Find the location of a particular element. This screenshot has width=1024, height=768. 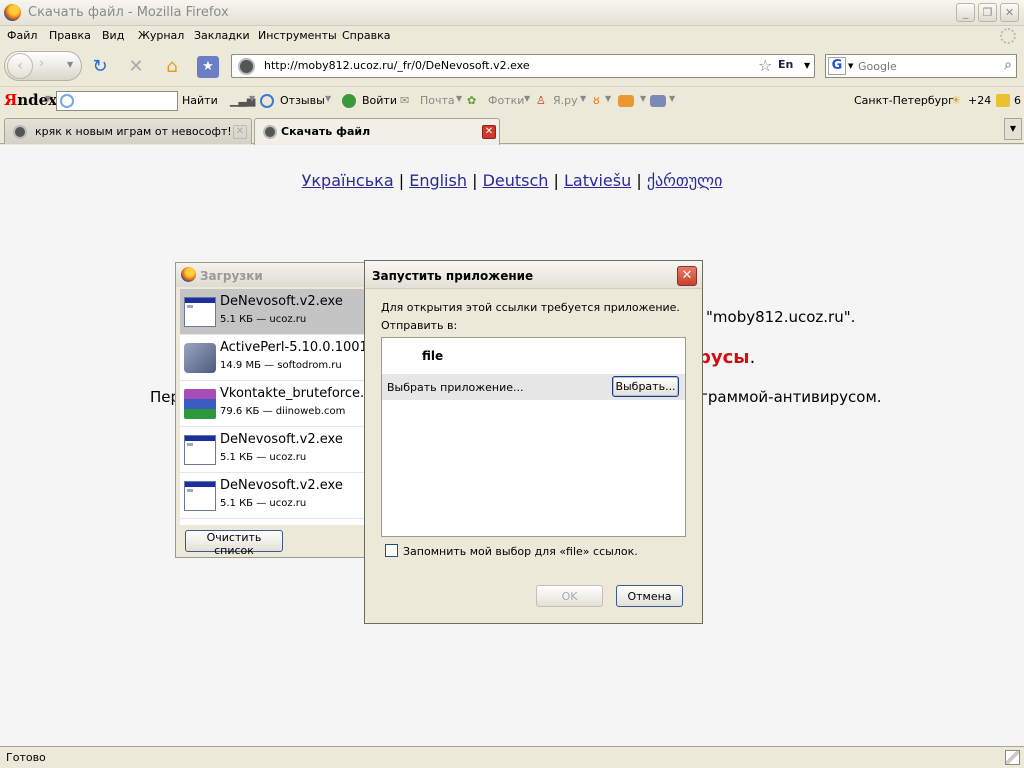

remember-choice-checkbox is located at coordinates (391, 550).